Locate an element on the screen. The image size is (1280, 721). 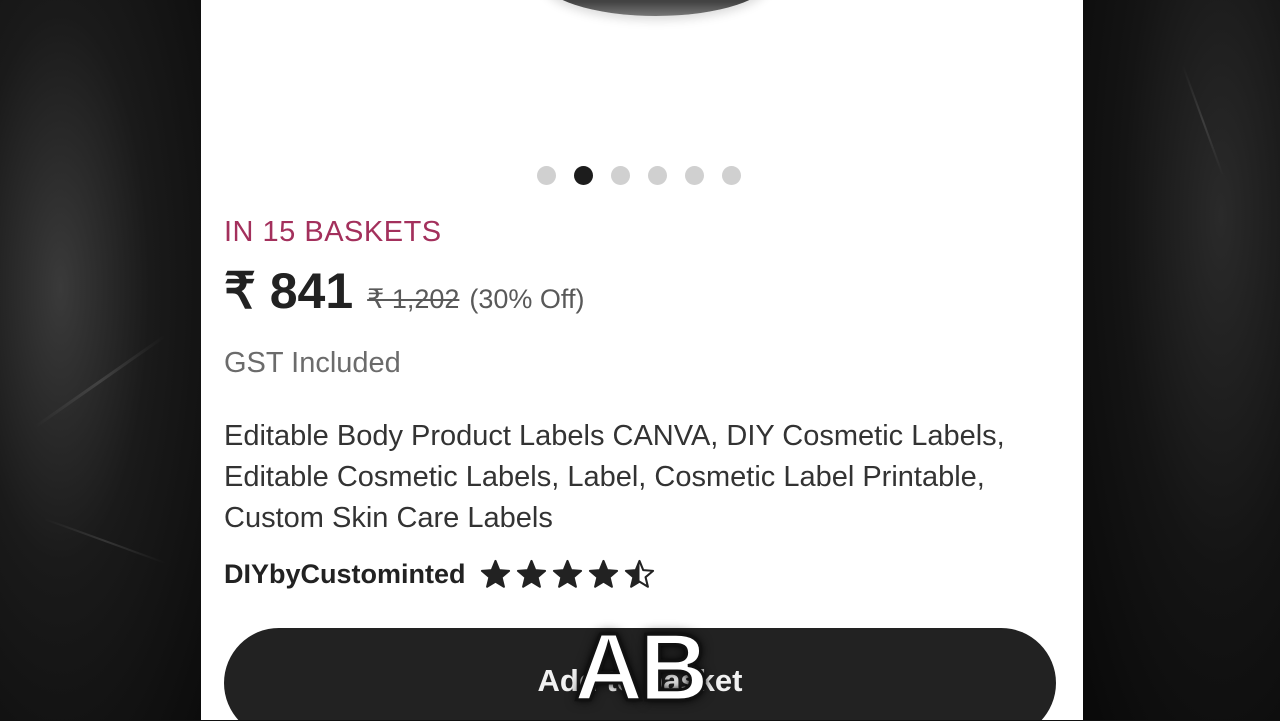
video-caption-overlay: AB is located at coordinates (642, 667).